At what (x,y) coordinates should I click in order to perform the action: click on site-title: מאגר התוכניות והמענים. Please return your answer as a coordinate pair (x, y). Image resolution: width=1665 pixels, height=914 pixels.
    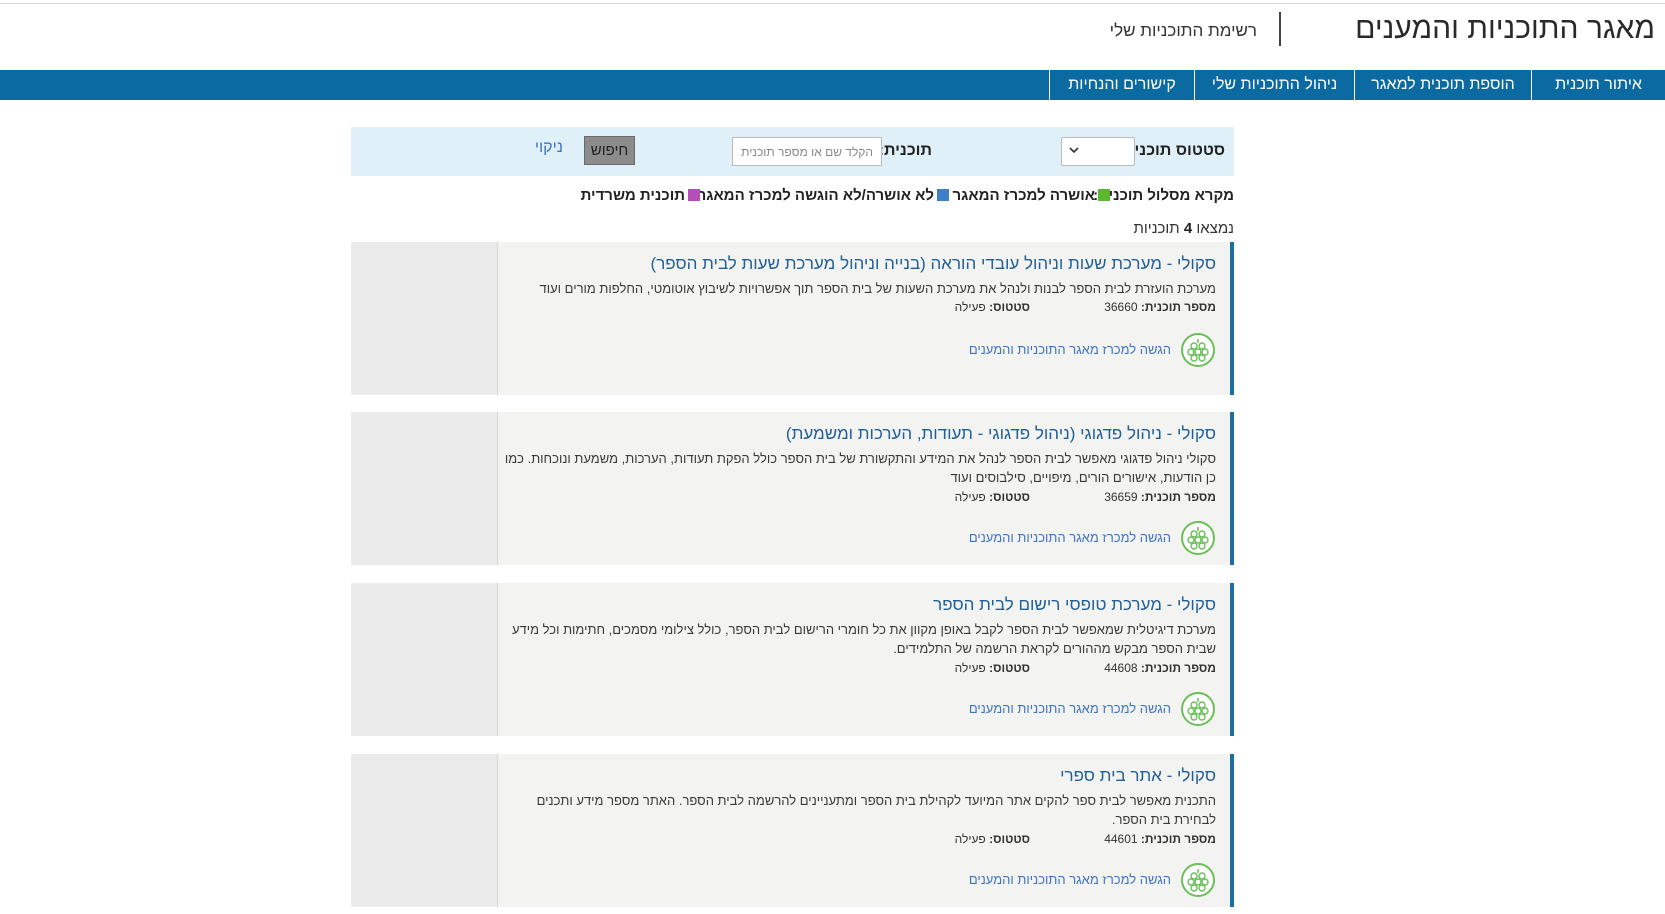
    Looking at the image, I should click on (1505, 28).